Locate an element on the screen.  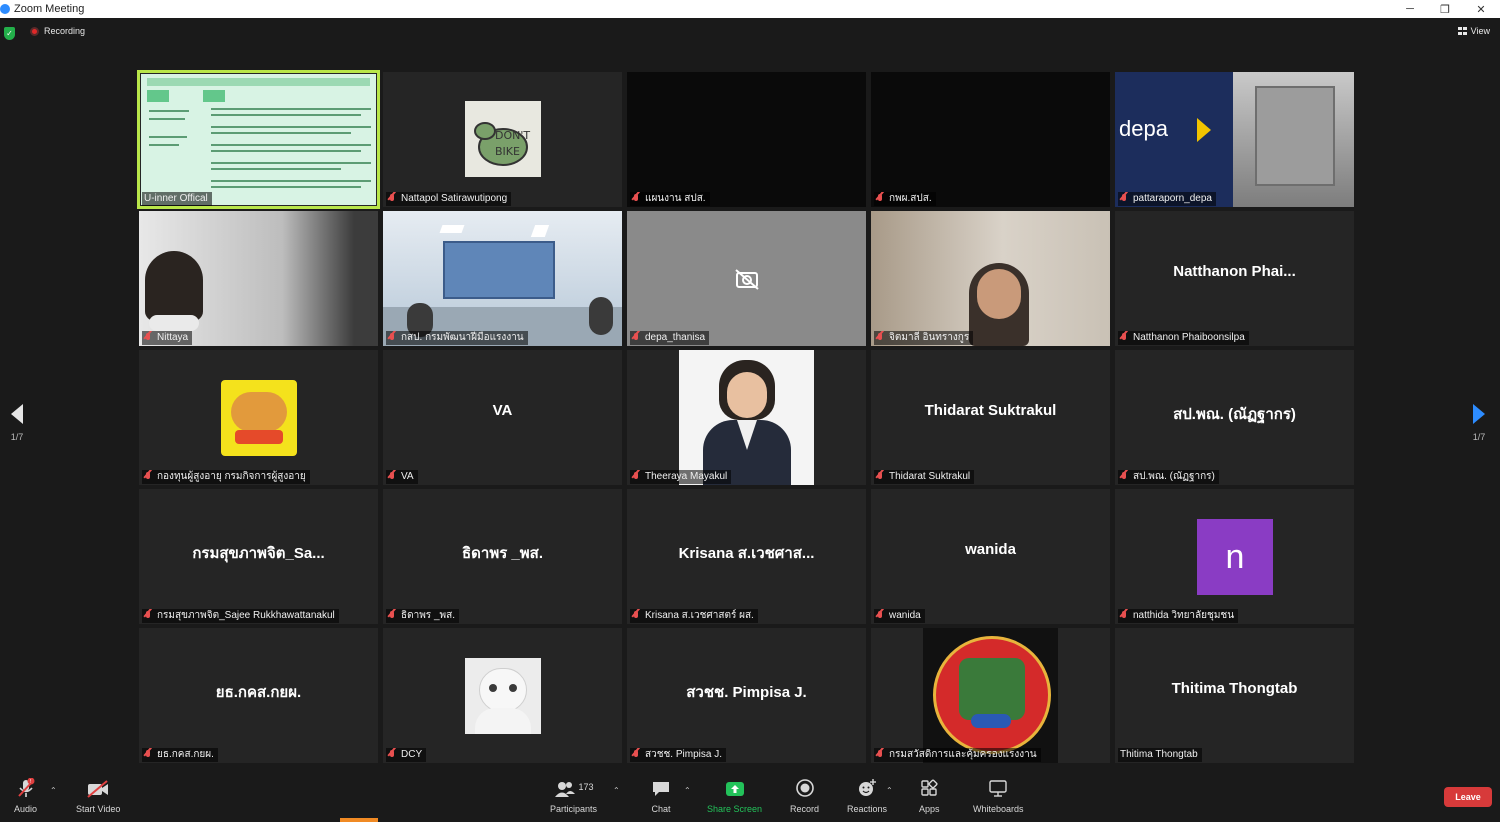
arrow-left-icon is located at coordinates (17, 414).